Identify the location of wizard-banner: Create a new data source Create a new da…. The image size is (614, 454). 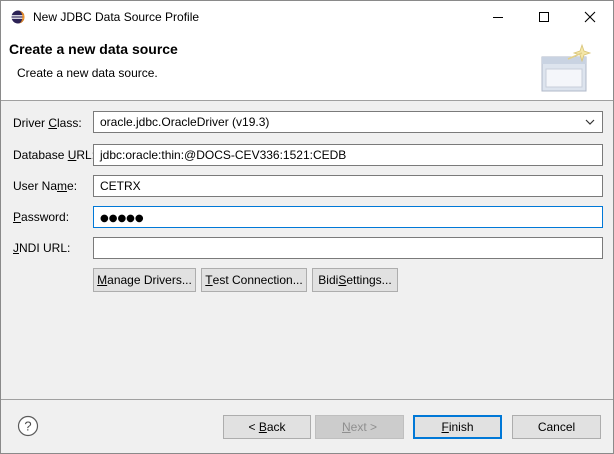
(307, 67).